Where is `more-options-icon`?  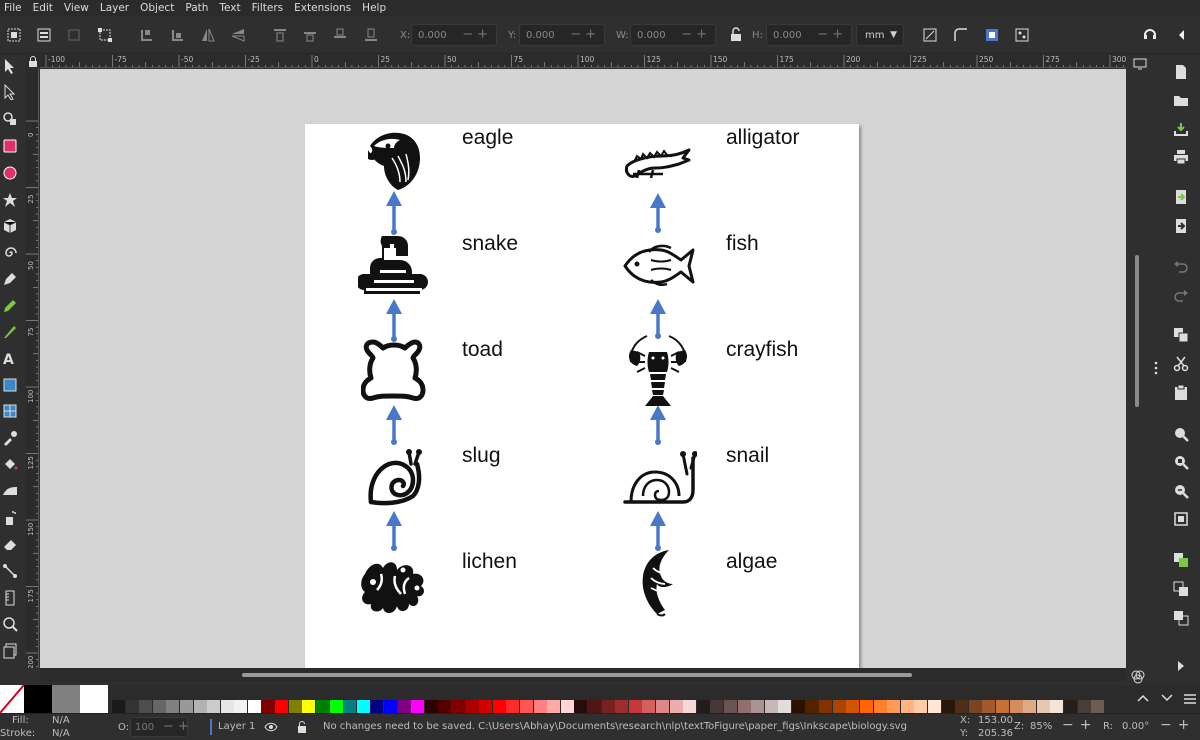 more-options-icon is located at coordinates (1153, 368).